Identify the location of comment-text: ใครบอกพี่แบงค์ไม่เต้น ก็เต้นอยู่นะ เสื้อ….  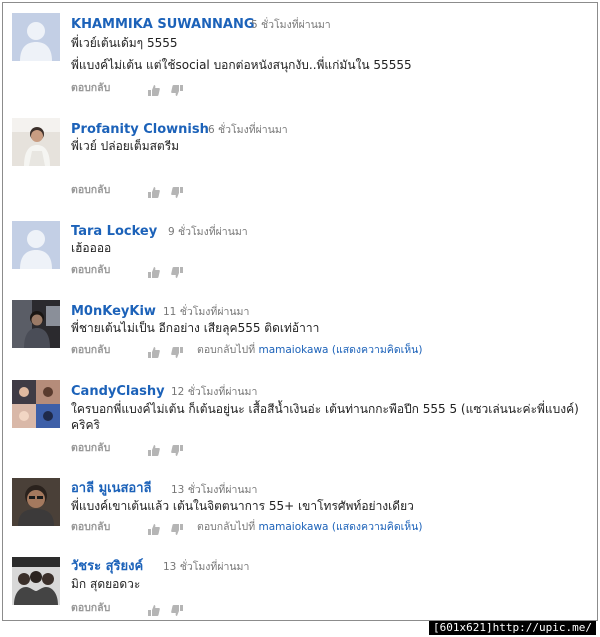
(328, 417).